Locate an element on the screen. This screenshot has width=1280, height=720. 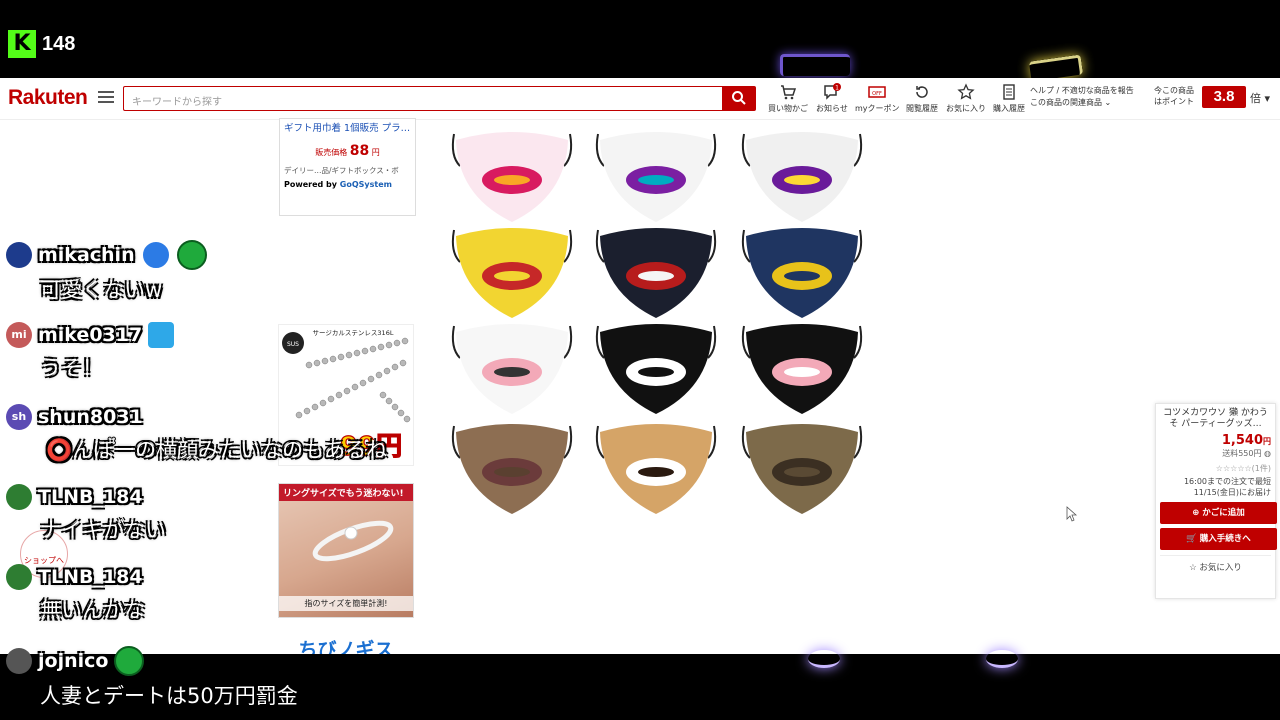
help-link: ヘルプ / 不適切な商品を報告 is located at coordinates (1082, 91).